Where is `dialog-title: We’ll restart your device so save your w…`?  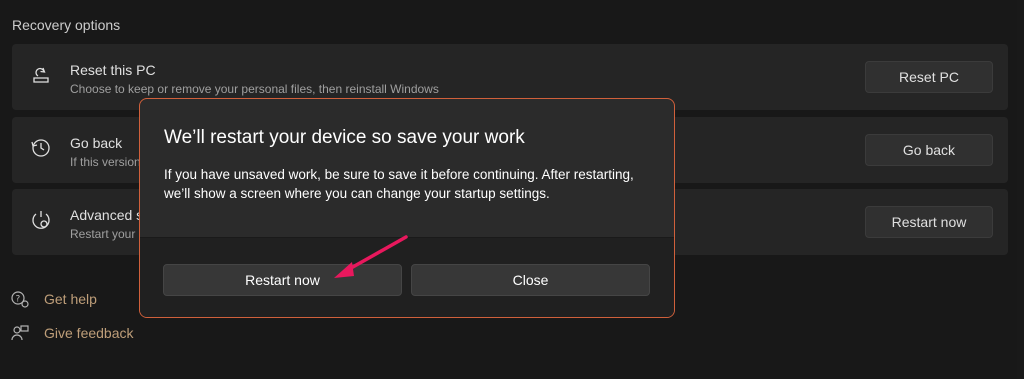
dialog-title: We’ll restart your device so save your w… is located at coordinates (344, 137).